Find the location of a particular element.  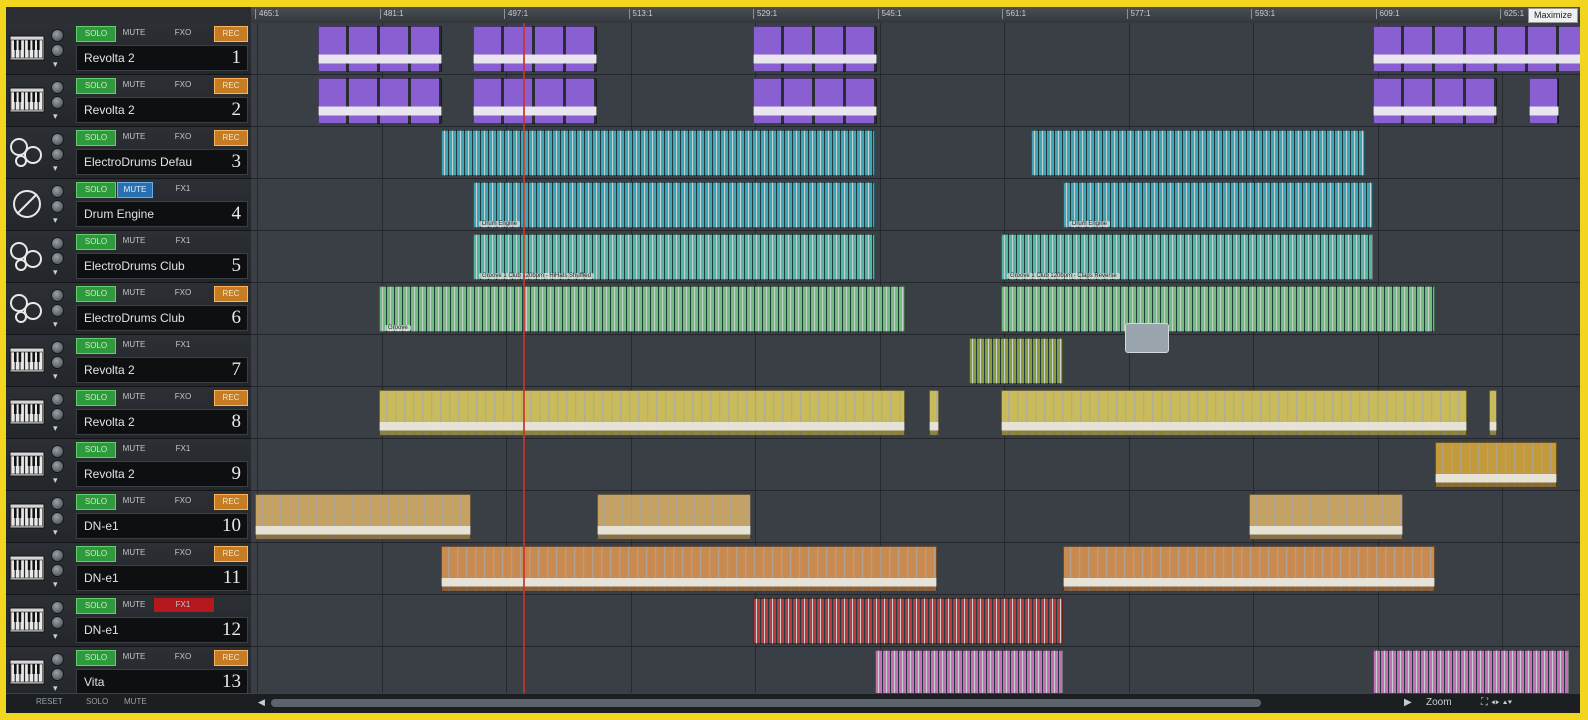

track-name-field: DN-e1 11 is located at coordinates (162, 578).